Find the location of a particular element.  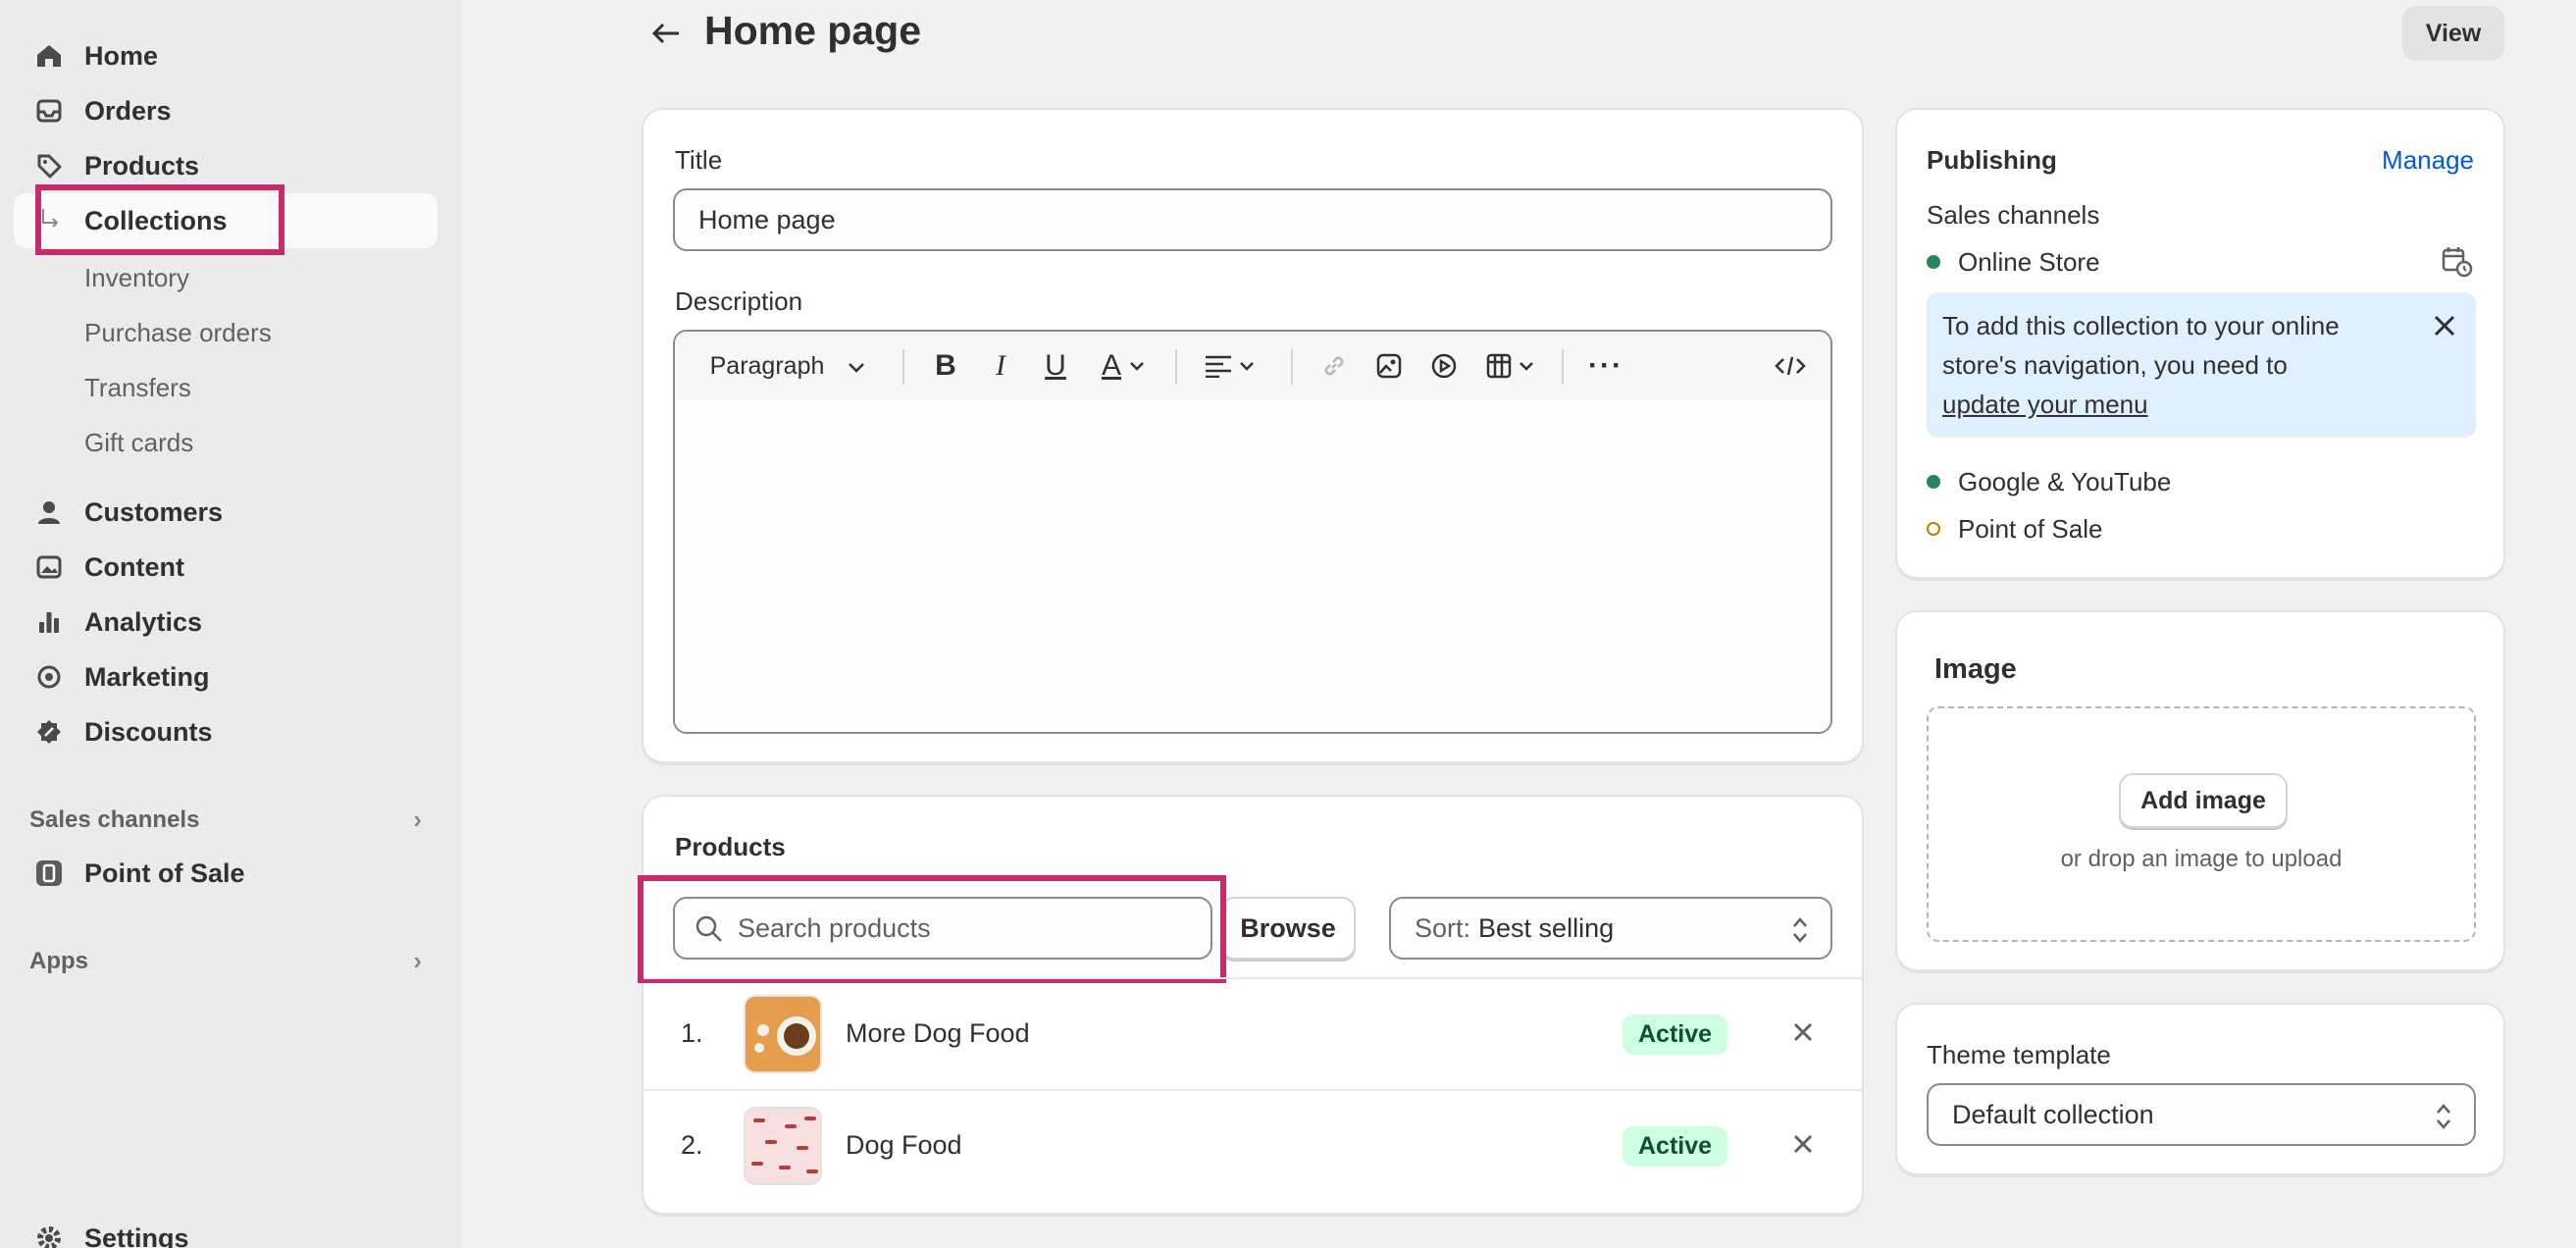

add-image-button: Add image is located at coordinates (2203, 800).